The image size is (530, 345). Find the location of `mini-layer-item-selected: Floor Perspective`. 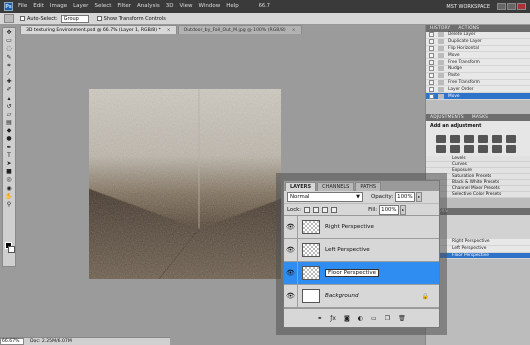

mini-layer-item-selected: Floor Perspective is located at coordinates (478, 256).